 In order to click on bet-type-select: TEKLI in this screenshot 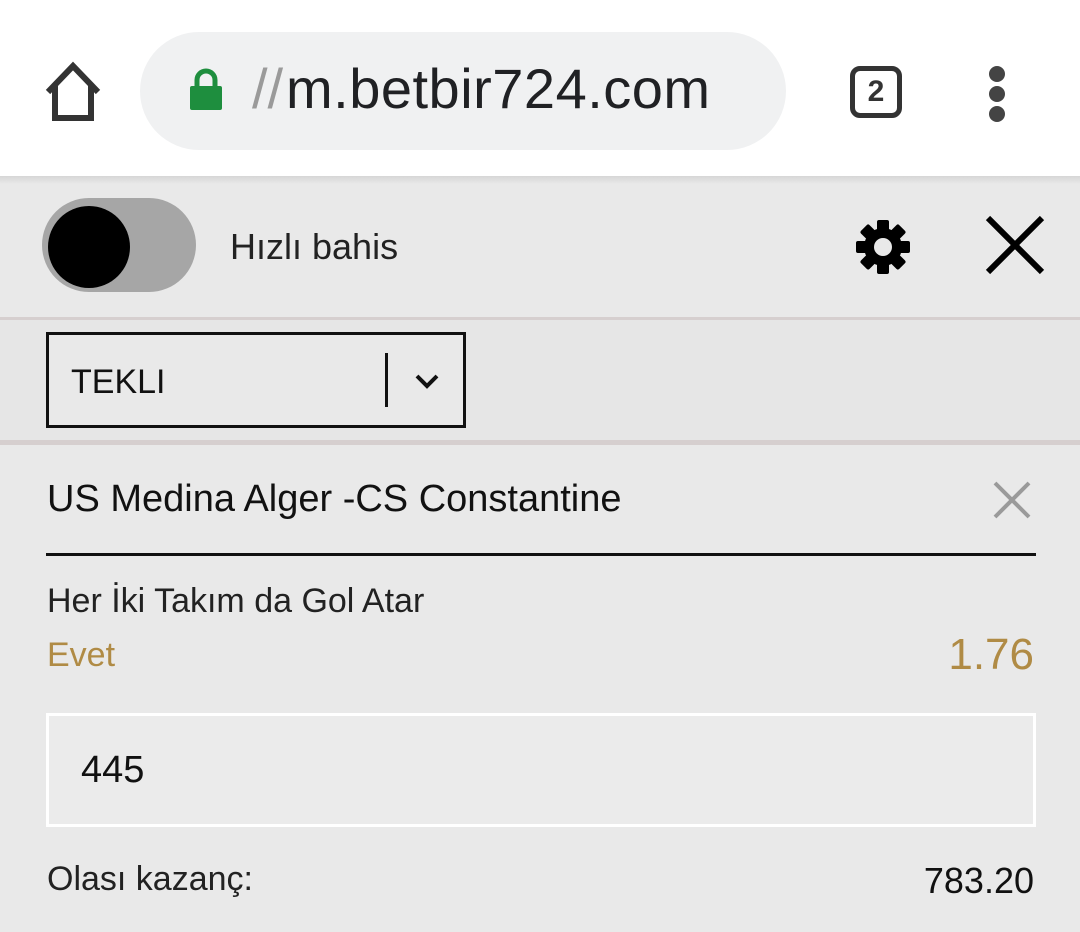, I will do `click(256, 380)`.